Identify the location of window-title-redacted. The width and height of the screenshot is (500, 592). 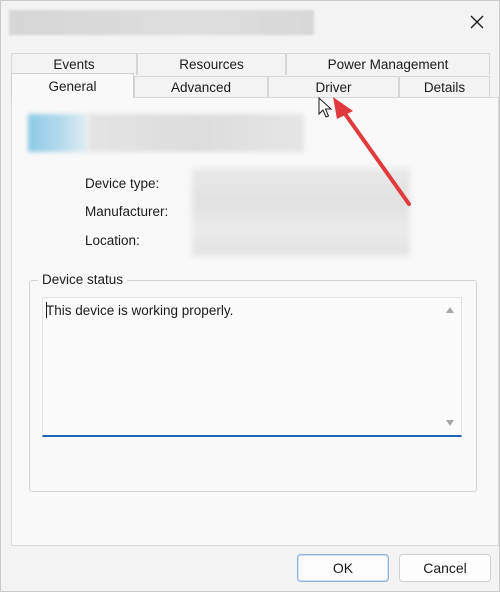
(161, 22).